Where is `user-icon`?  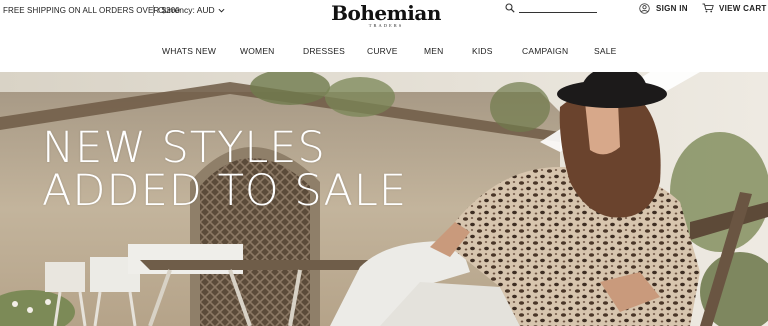 user-icon is located at coordinates (644, 8).